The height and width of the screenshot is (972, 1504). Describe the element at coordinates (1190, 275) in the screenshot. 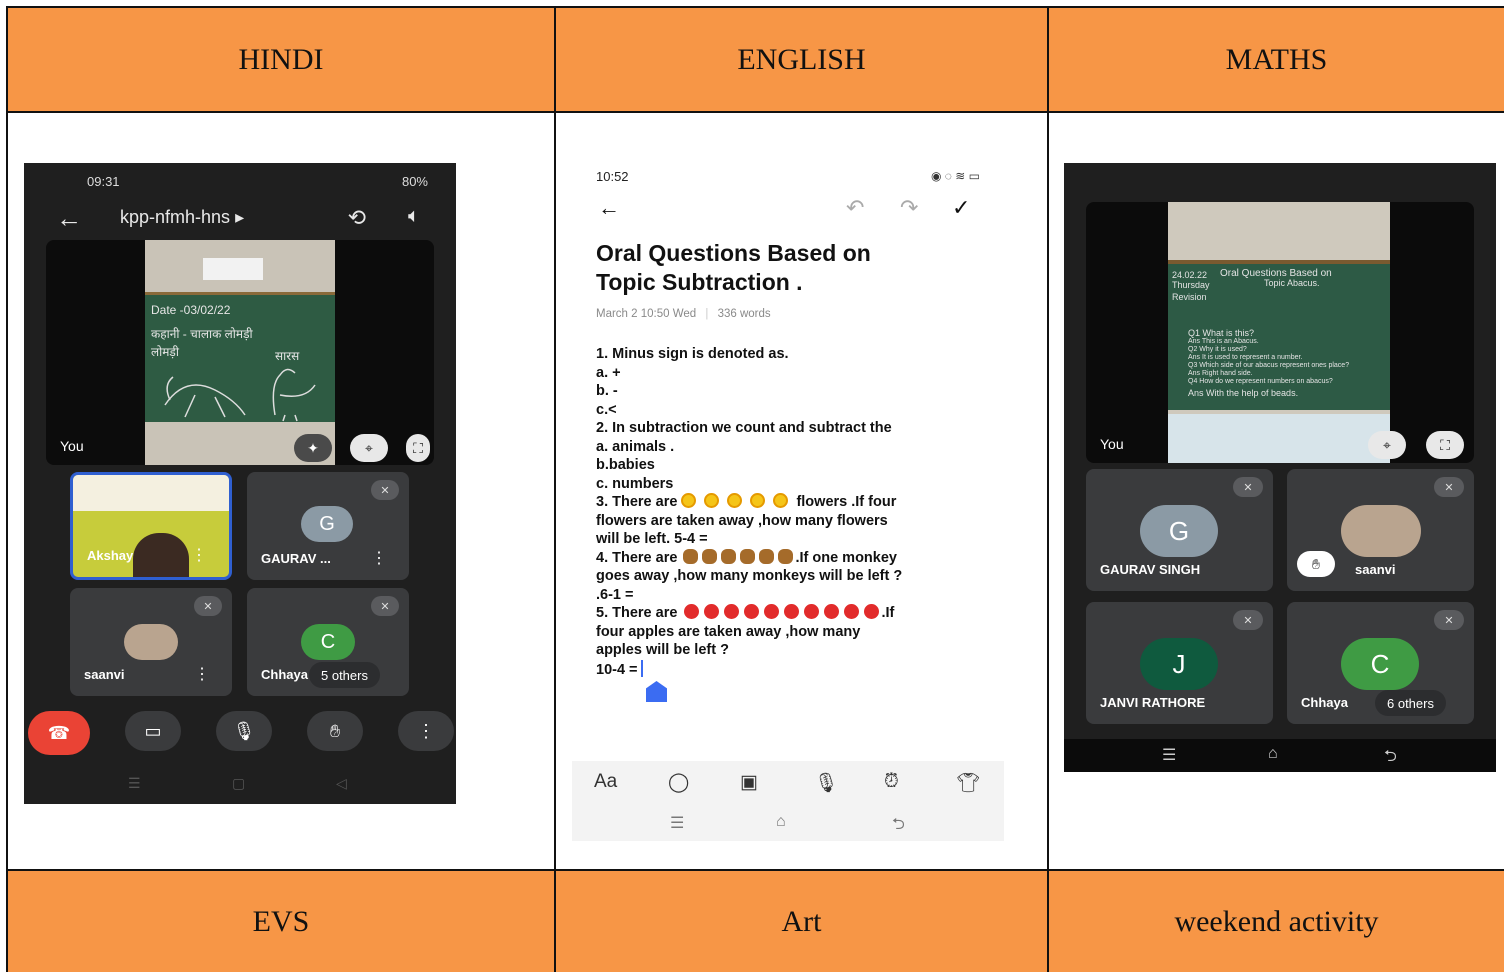

I see `board-line: 24.02.22` at that location.